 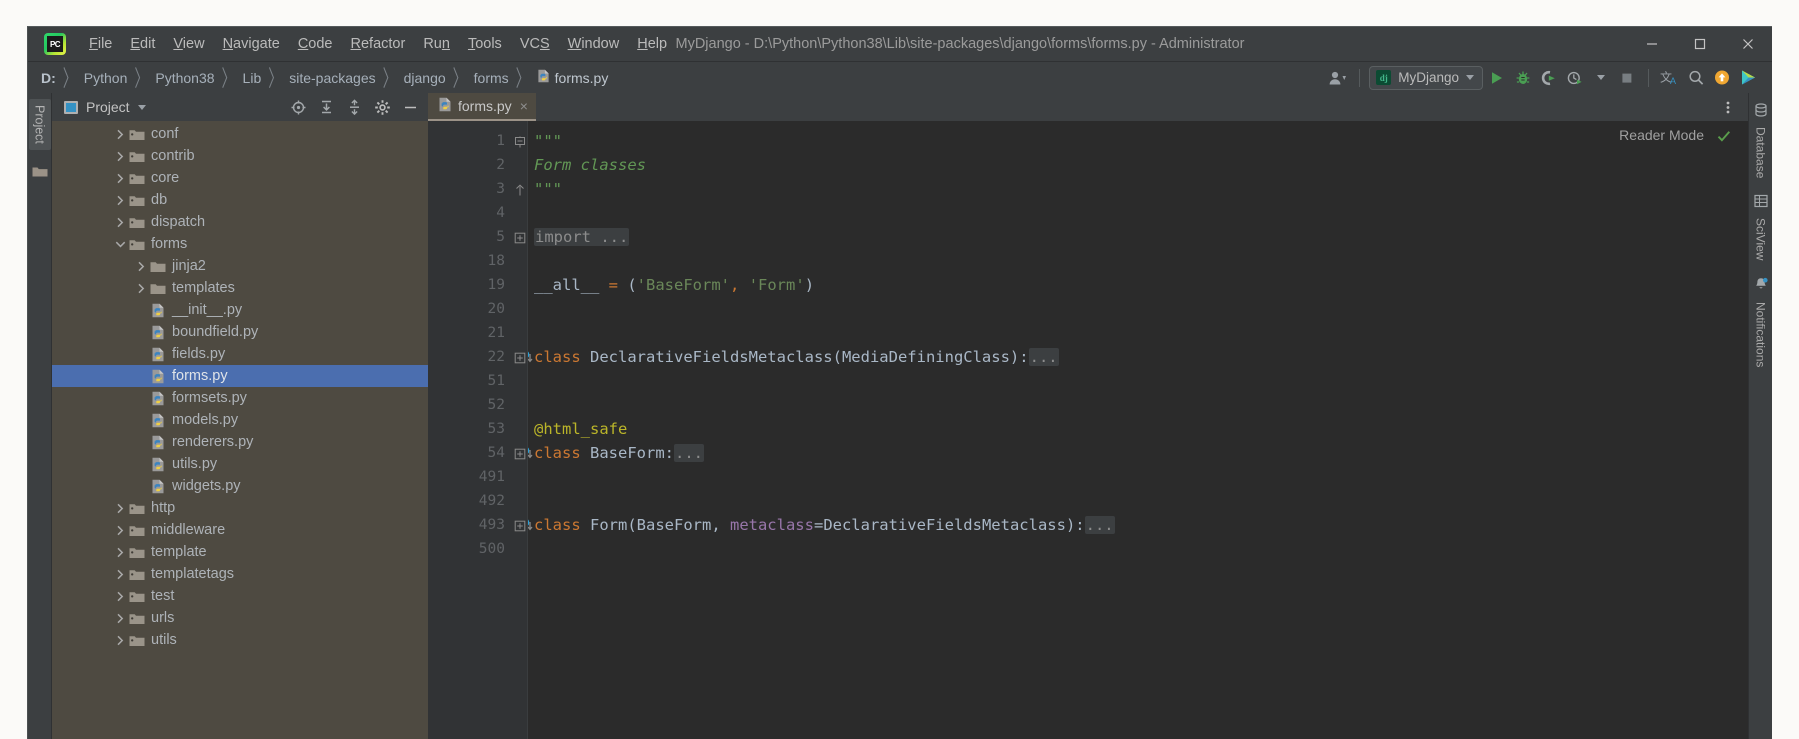 I want to click on tree-item-dispatch: dispatch, so click(x=240, y=222).